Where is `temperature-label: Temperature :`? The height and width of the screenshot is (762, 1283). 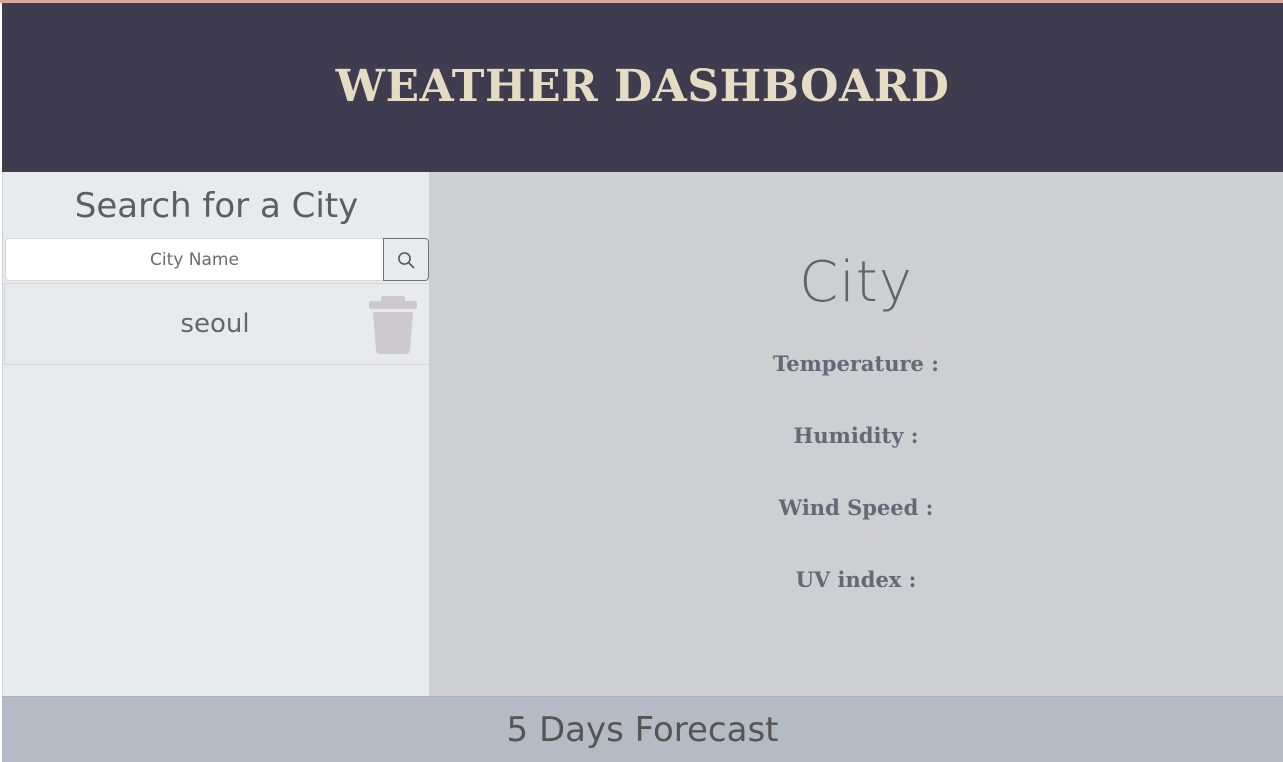 temperature-label: Temperature : is located at coordinates (856, 363).